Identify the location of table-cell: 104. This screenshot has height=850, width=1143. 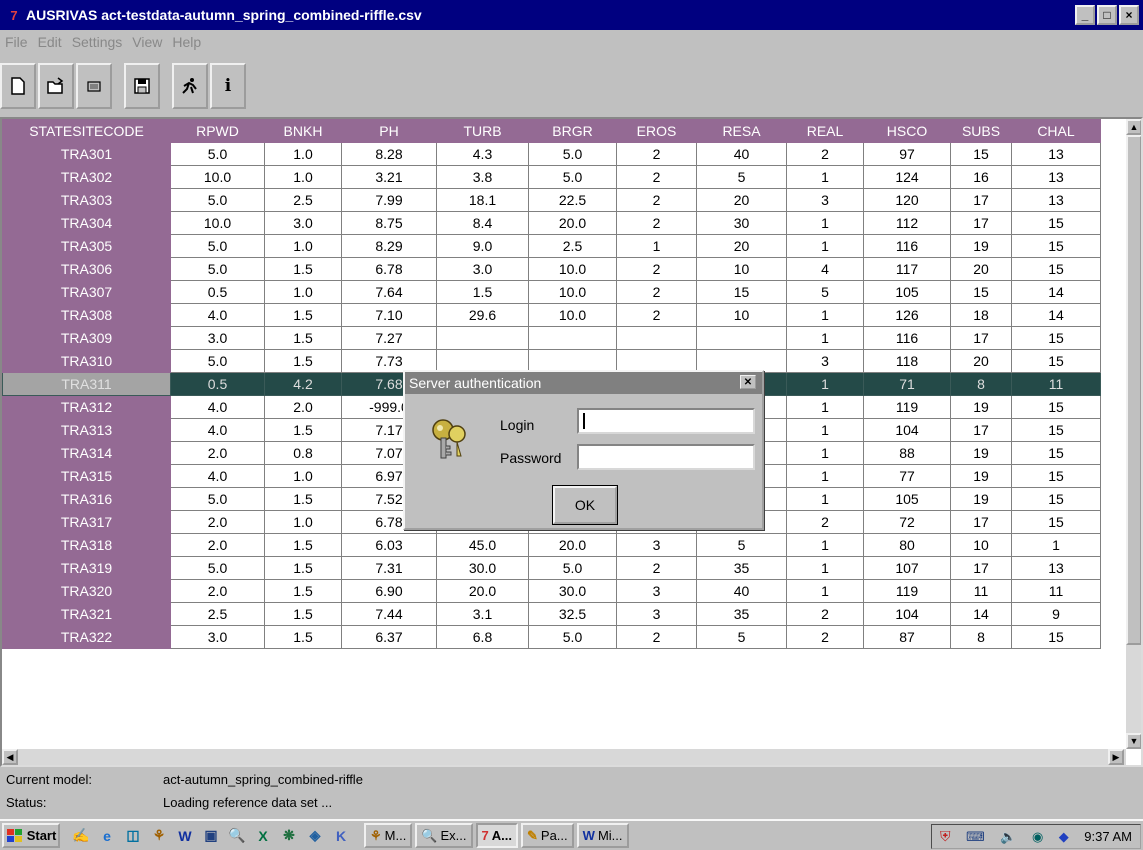
(907, 614).